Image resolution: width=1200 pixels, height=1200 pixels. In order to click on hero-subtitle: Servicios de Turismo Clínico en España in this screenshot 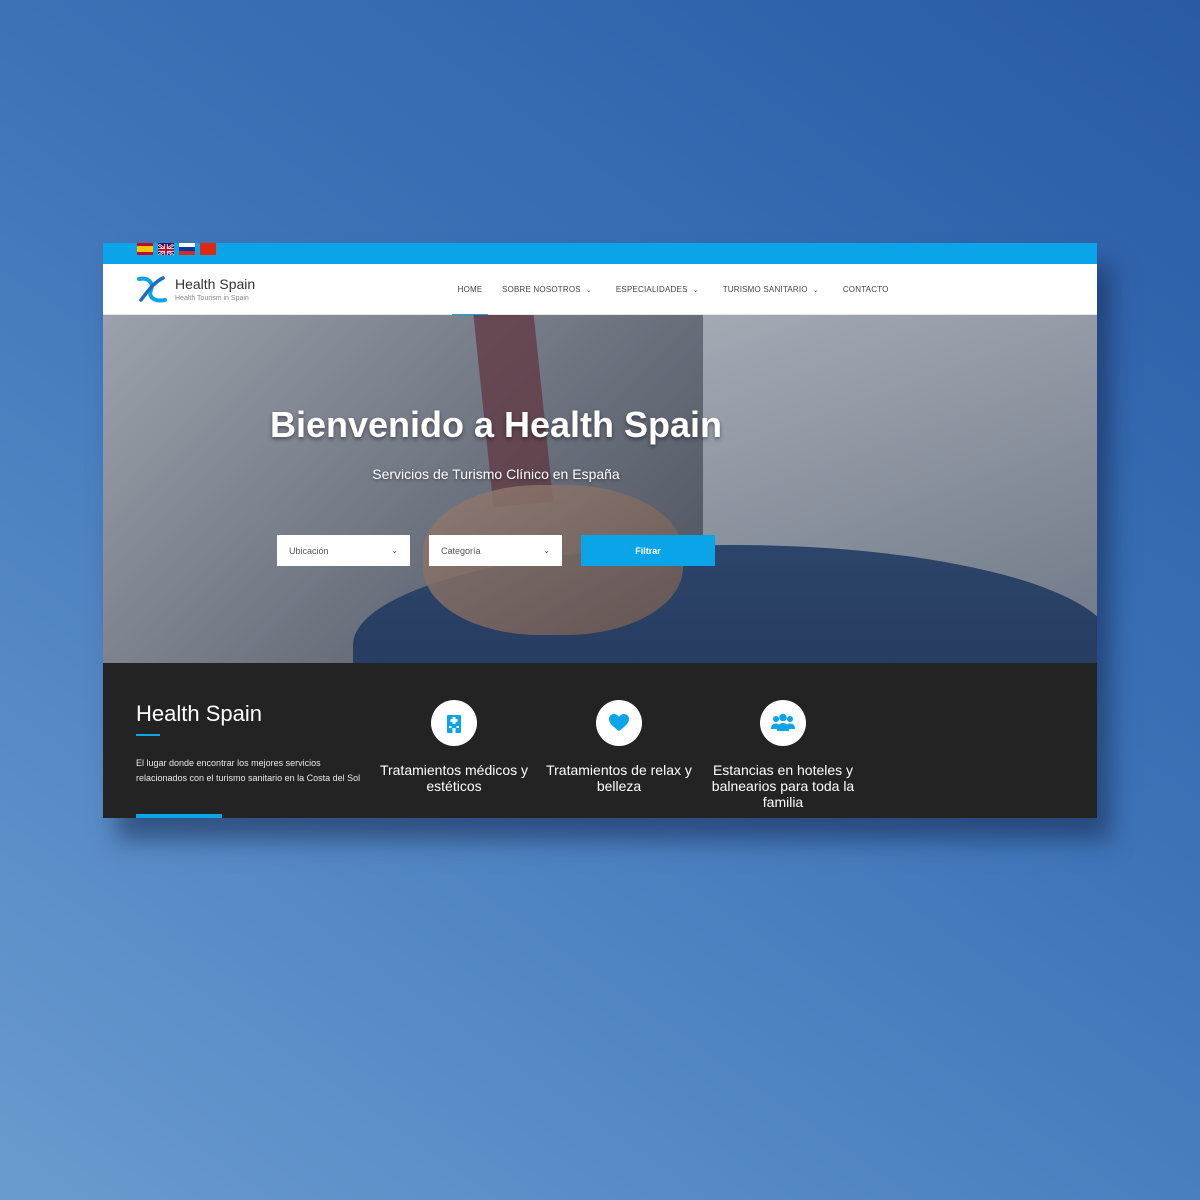, I will do `click(496, 474)`.